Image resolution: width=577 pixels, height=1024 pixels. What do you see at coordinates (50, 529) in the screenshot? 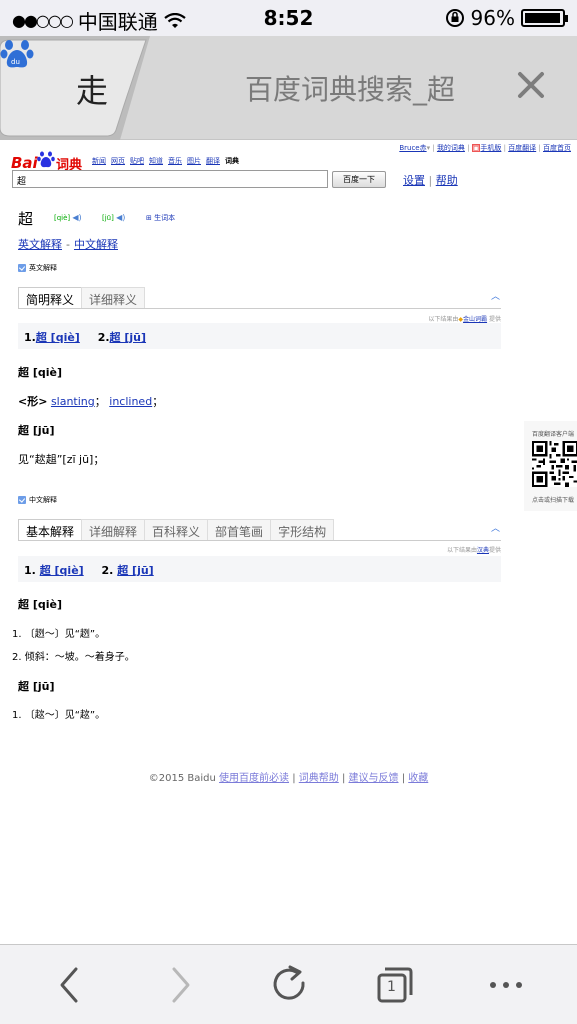
I see `tab-basic: 基本解释` at bounding box center [50, 529].